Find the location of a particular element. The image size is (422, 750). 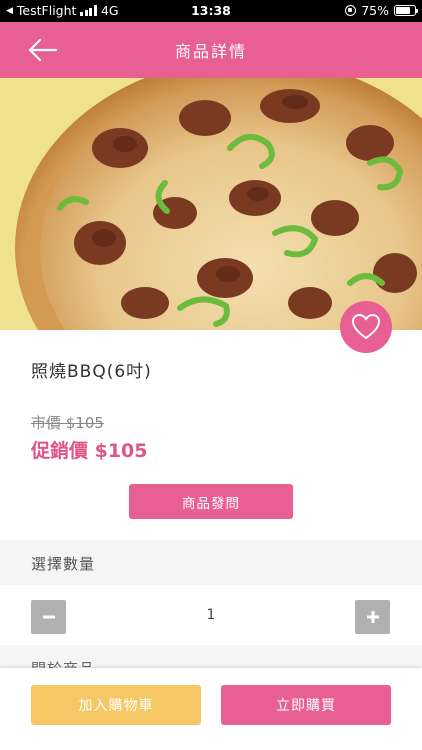

quantity-decrease-button is located at coordinates (48, 617).